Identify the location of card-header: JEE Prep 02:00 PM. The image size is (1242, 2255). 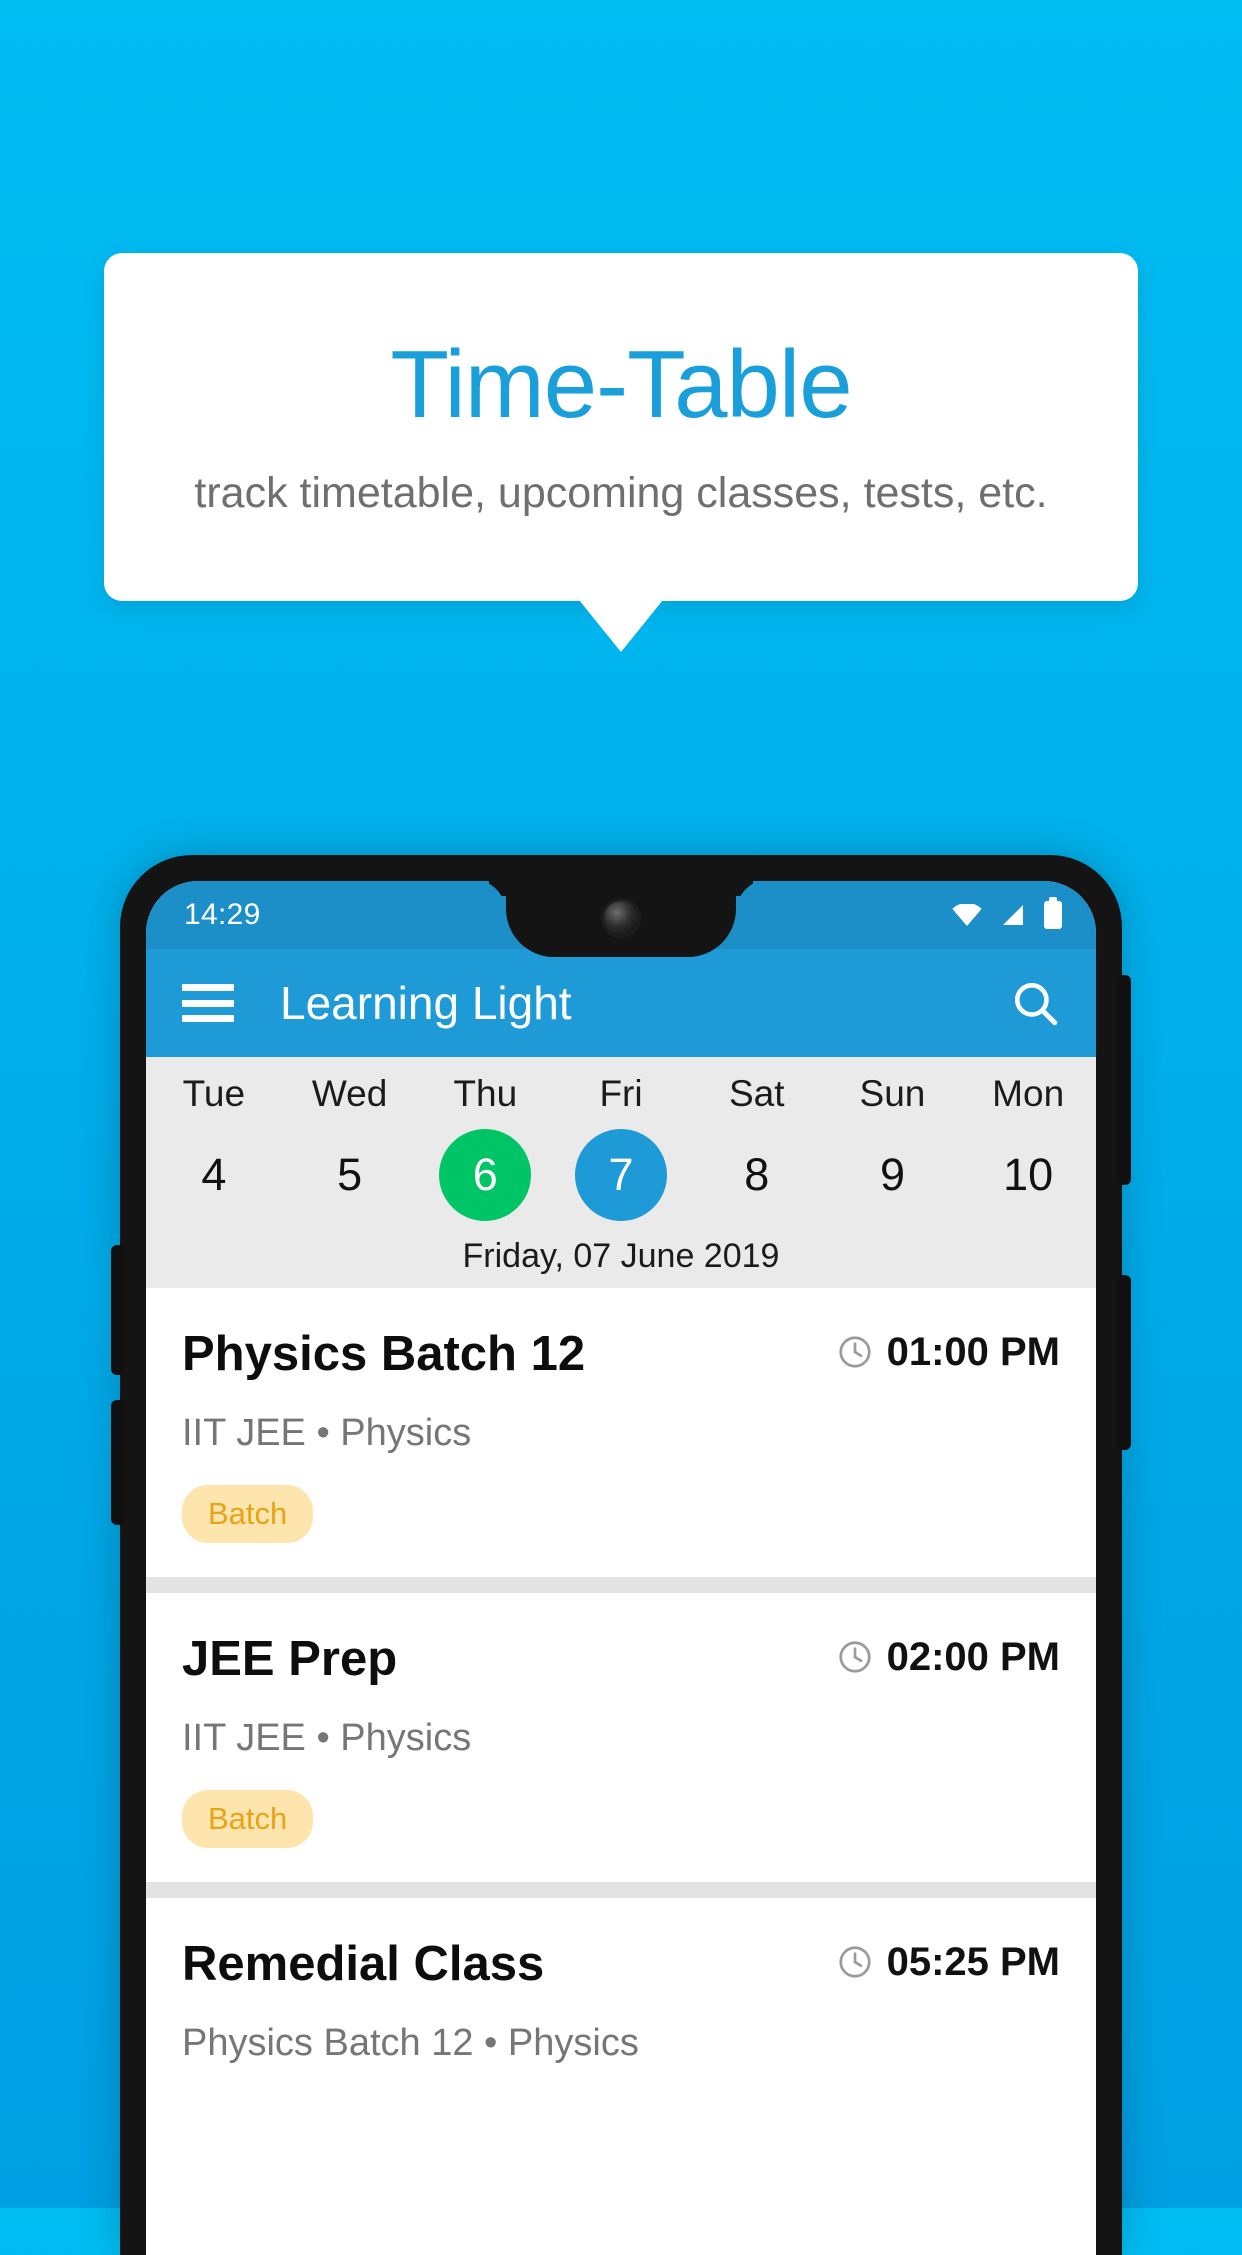
(621, 1659).